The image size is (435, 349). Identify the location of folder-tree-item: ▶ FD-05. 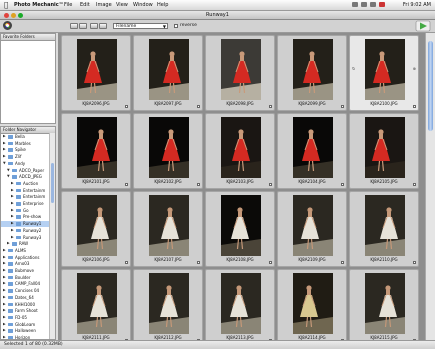
(26, 318).